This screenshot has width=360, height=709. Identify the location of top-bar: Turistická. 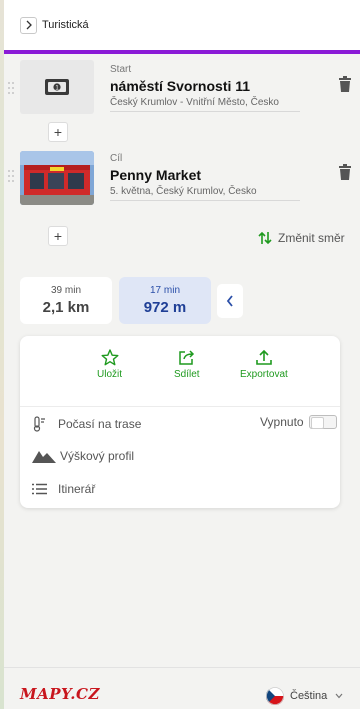
(182, 25).